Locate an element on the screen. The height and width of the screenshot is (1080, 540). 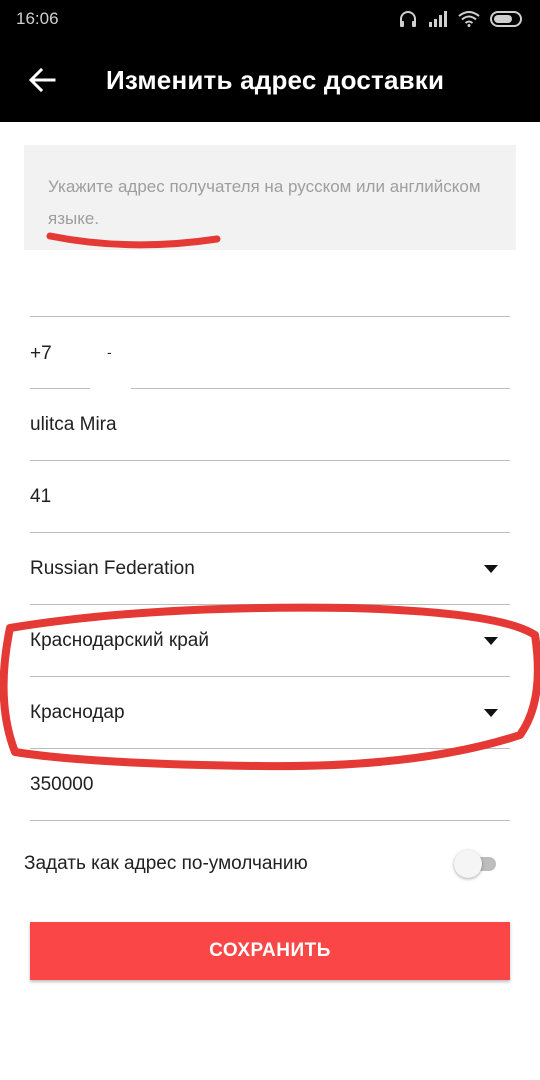
phone-number-value: - is located at coordinates (109, 352).